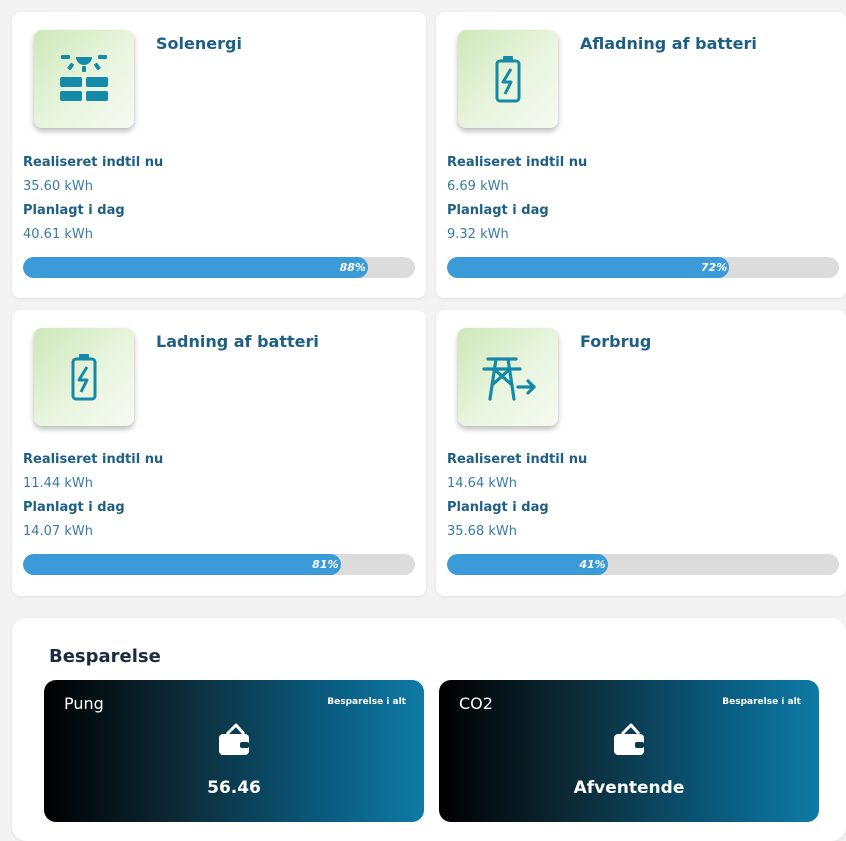 This screenshot has height=841, width=846. What do you see at coordinates (182, 564) in the screenshot?
I see `progress-fill: 81%` at bounding box center [182, 564].